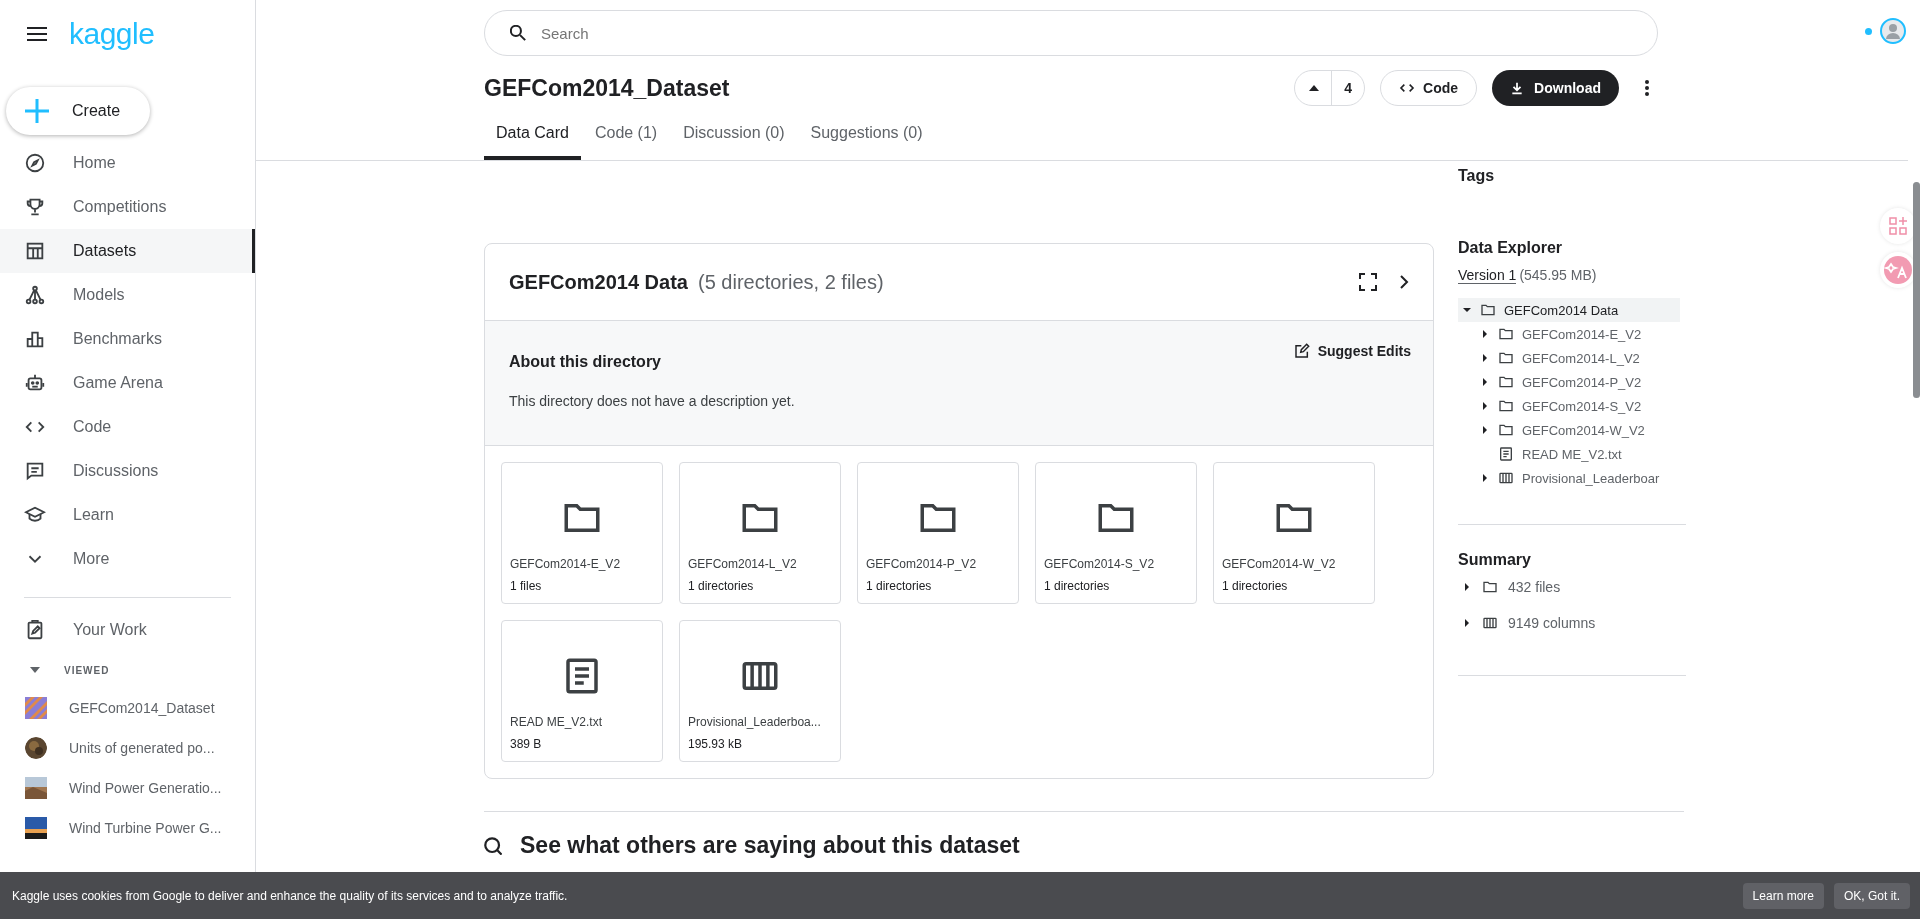 This screenshot has width=1920, height=919. I want to click on nav-item: Learn, so click(127, 515).